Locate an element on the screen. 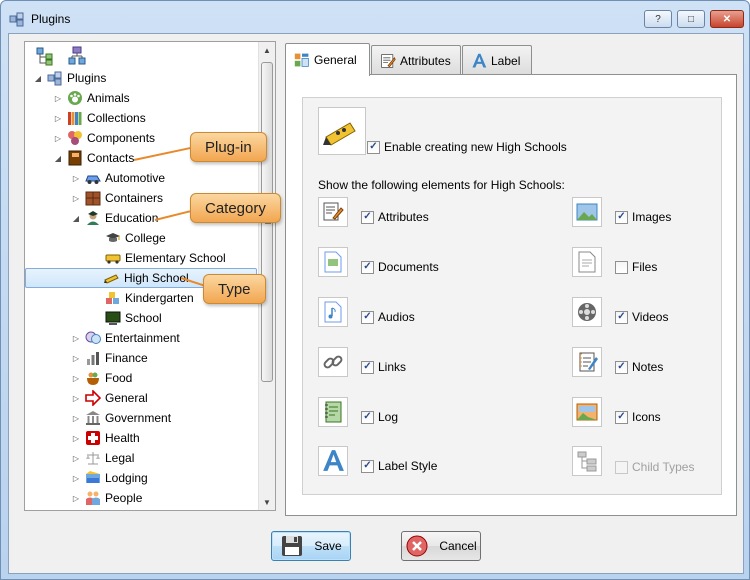 This screenshot has width=750, height=580. icons-icon is located at coordinates (587, 412).